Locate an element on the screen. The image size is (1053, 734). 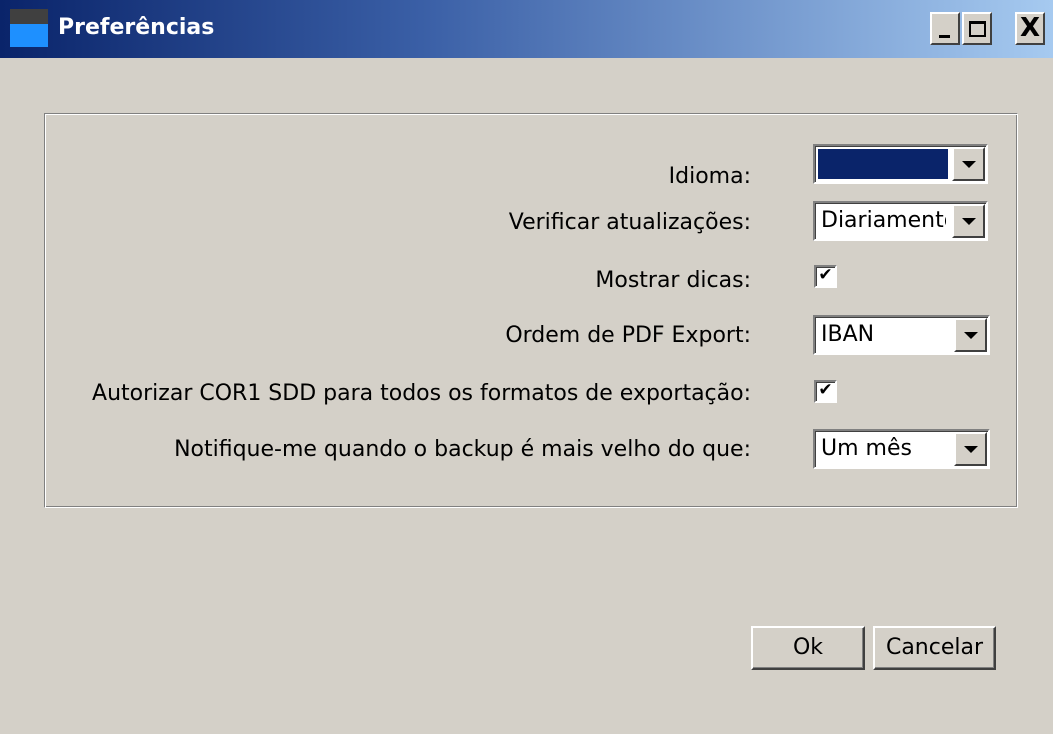
show-tips-checkbox: ✔ is located at coordinates (825, 276).